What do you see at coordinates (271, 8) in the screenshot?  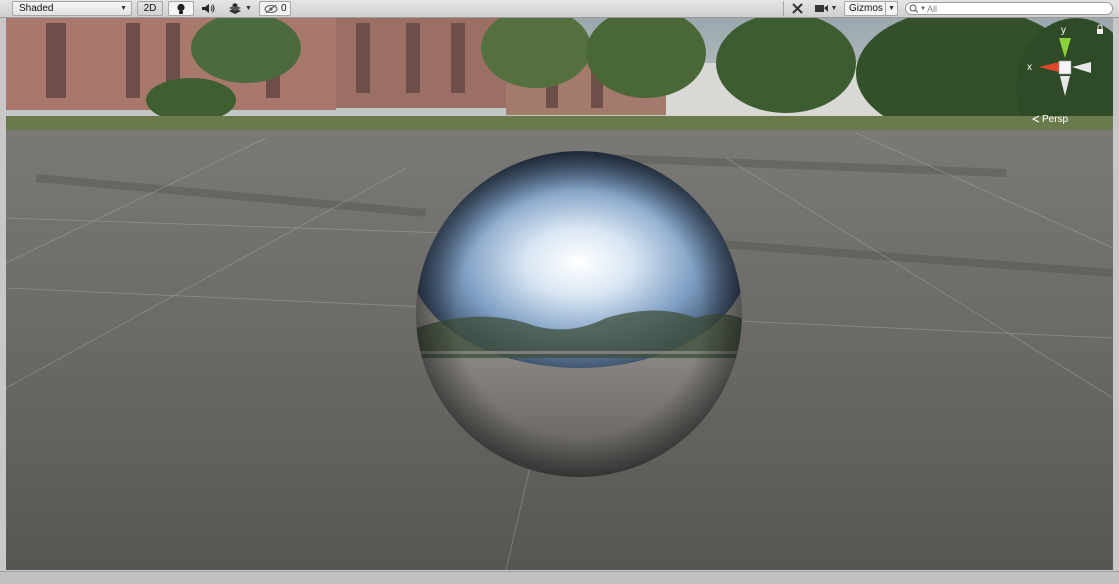 I see `eye-slash-icon` at bounding box center [271, 8].